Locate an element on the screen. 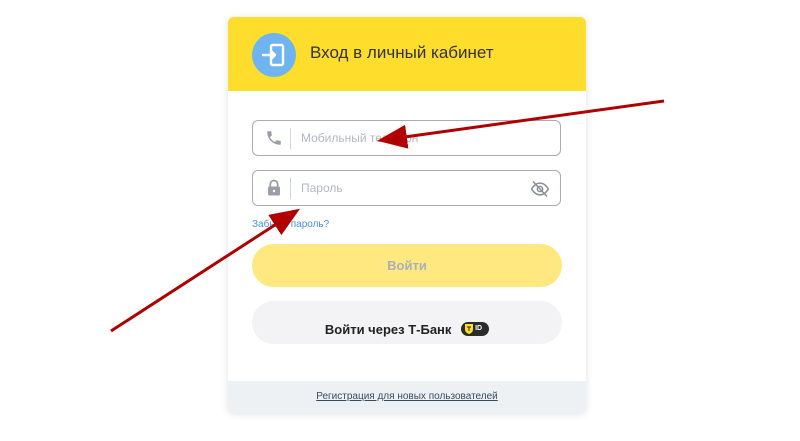 This screenshot has height=441, width=800. card-footer: Регистрация для новых пользователей is located at coordinates (407, 397).